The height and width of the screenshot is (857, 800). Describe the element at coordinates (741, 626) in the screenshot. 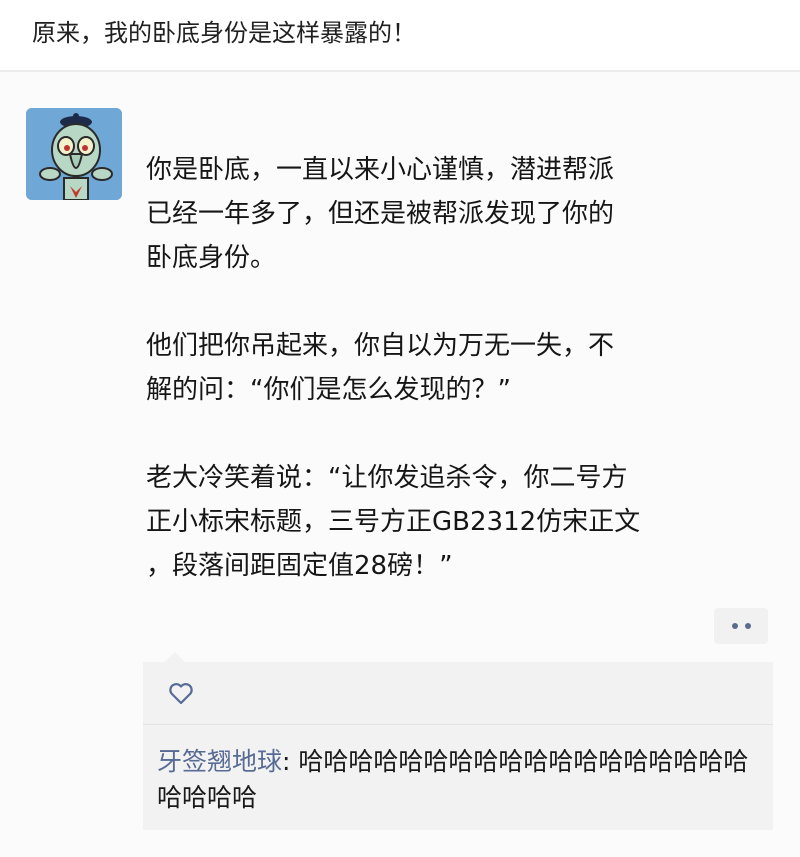

I see `more-button` at that location.